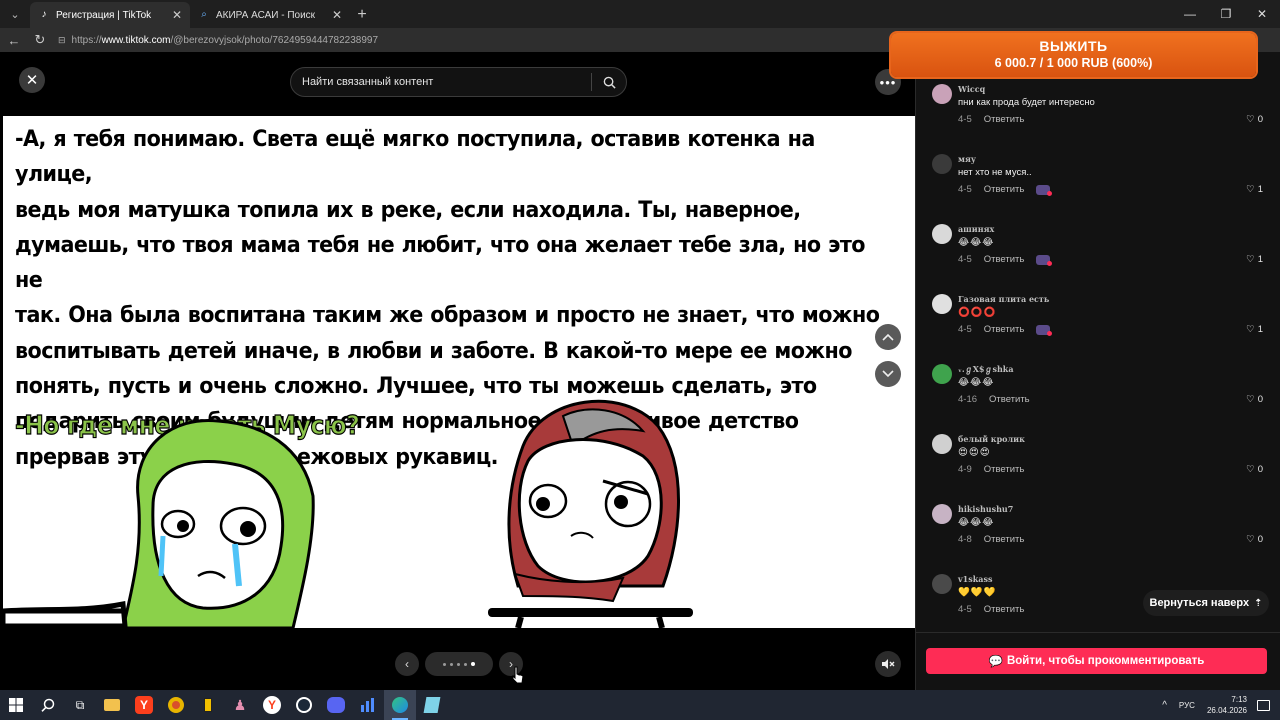 Image resolution: width=1280 pixels, height=720 pixels. What do you see at coordinates (32, 80) in the screenshot?
I see `close-icon: ✕` at bounding box center [32, 80].